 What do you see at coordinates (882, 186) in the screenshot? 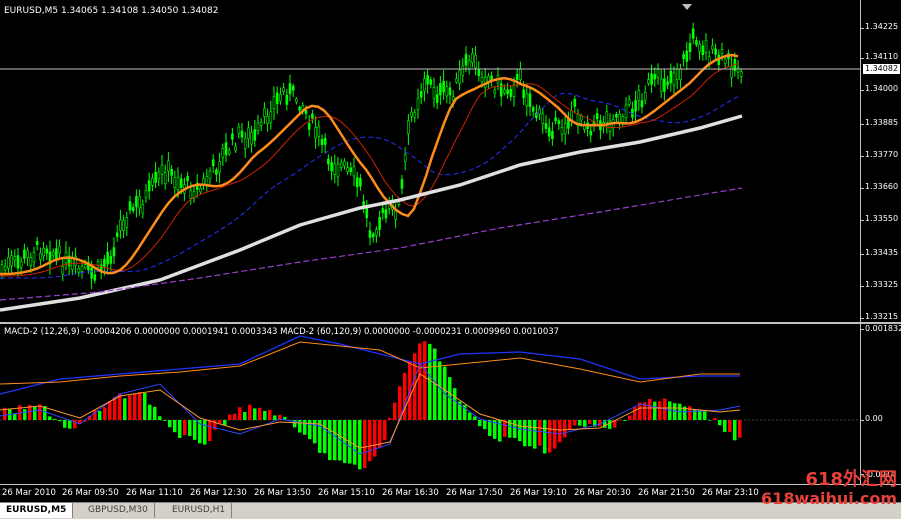
I see `price-tick-label: 1.33660` at bounding box center [882, 186].